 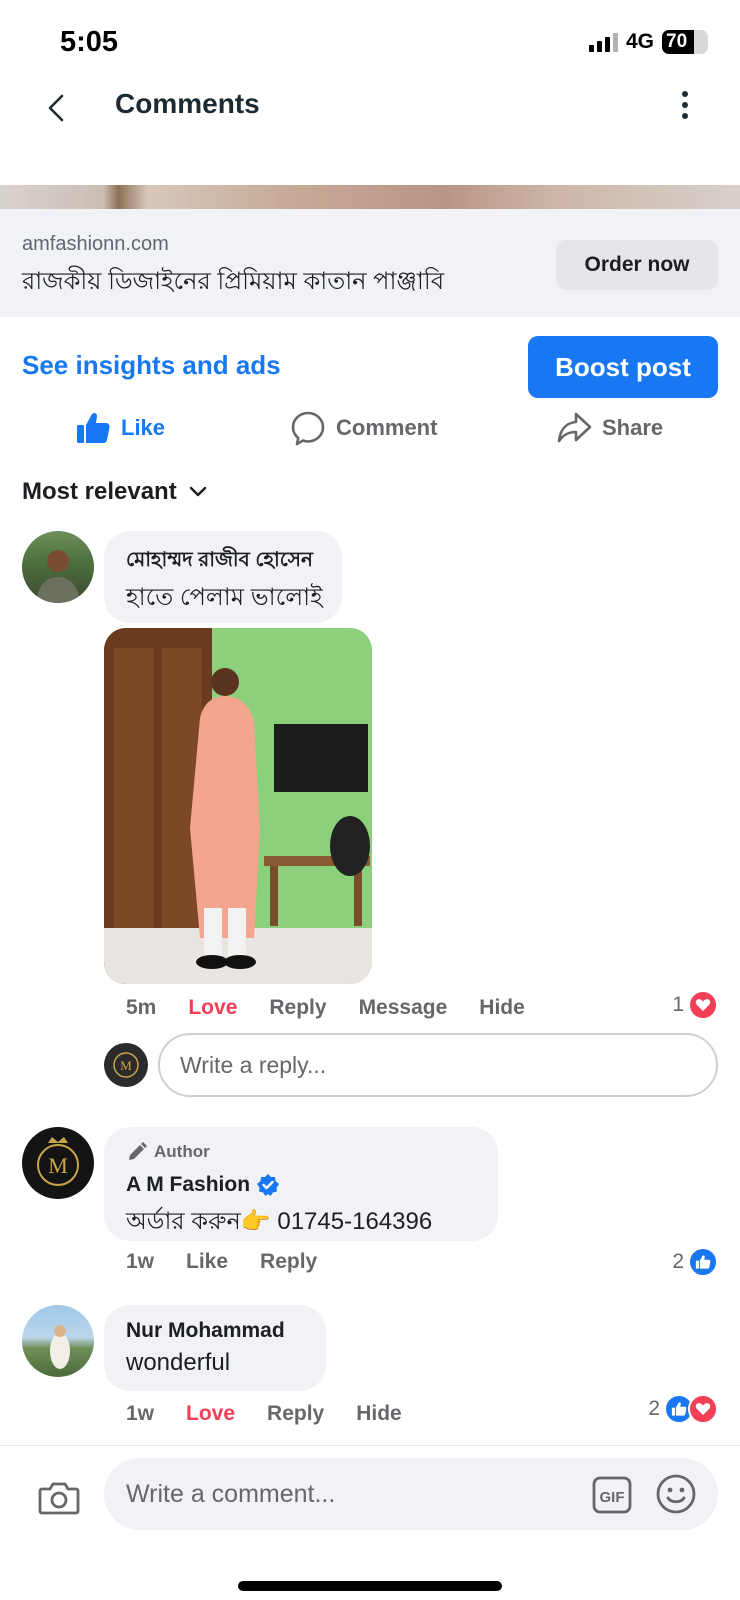 What do you see at coordinates (237, 1262) in the screenshot?
I see `comment-meta: 1w Like Reply` at bounding box center [237, 1262].